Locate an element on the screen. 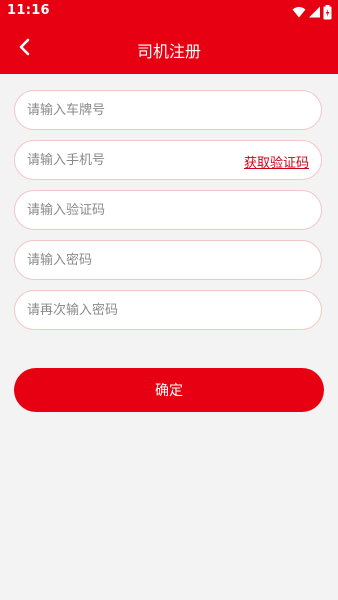 This screenshot has height=600, width=338. signal-icon is located at coordinates (314, 12).